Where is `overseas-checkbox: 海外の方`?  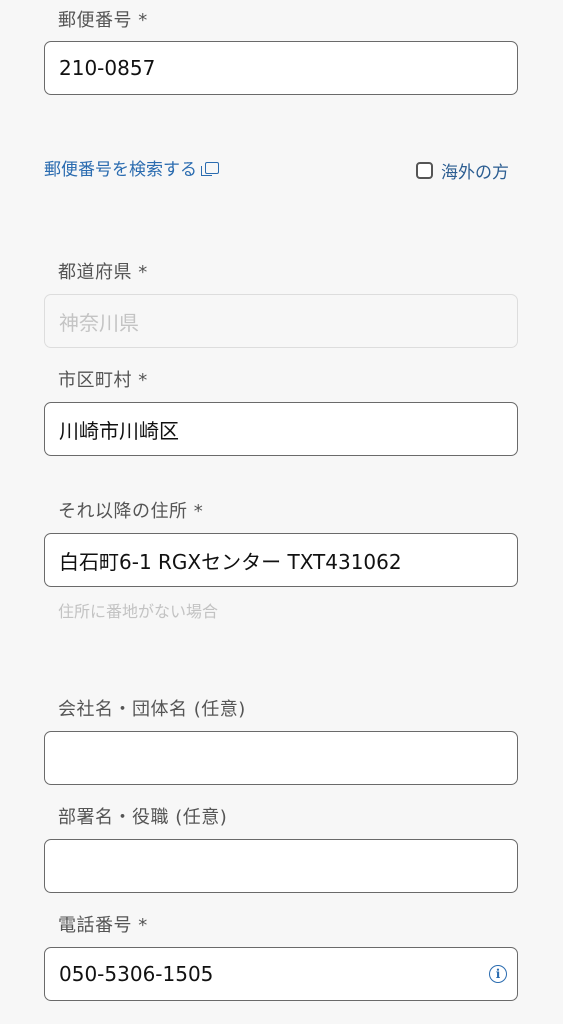 overseas-checkbox: 海外の方 is located at coordinates (462, 170).